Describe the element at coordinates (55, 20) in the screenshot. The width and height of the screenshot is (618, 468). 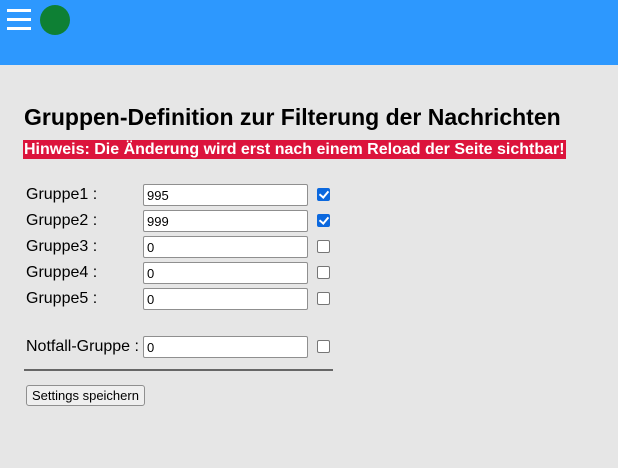
I see `status-dot-icon` at that location.